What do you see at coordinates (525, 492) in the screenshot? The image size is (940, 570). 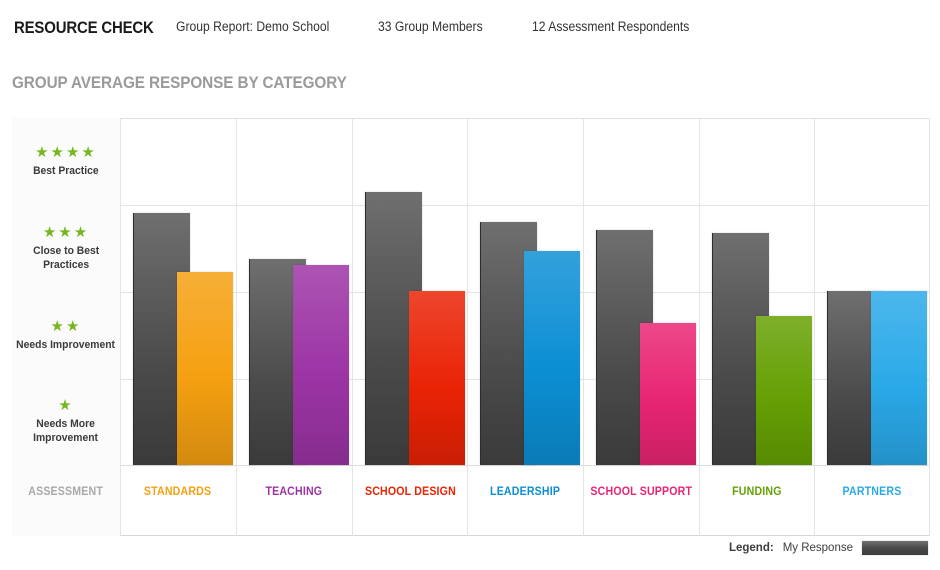 I see `category-label: LEADERSHIP` at bounding box center [525, 492].